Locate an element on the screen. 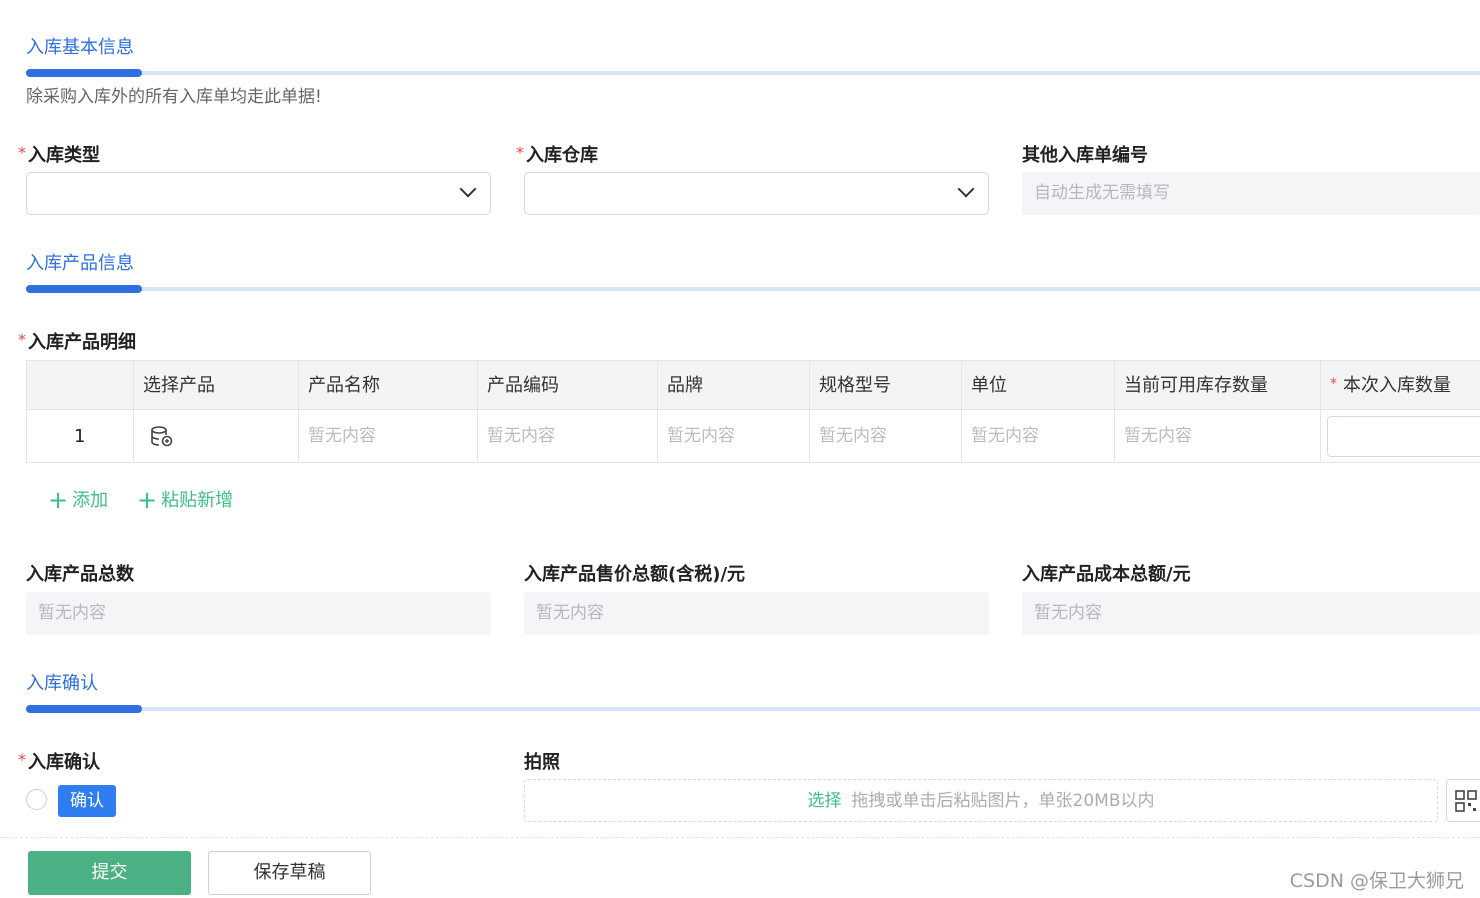 This screenshot has height=898, width=1480. inbound-type-label: * 入库类型 is located at coordinates (59, 154).